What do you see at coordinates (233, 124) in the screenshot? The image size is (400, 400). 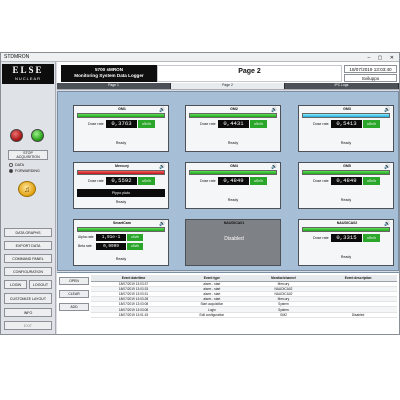 I see `dose-rate-value: 0,4431` at bounding box center [233, 124].